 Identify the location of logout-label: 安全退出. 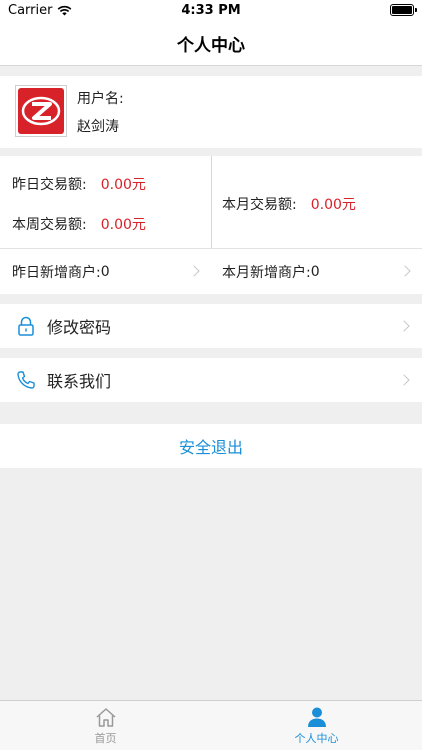
(210, 447).